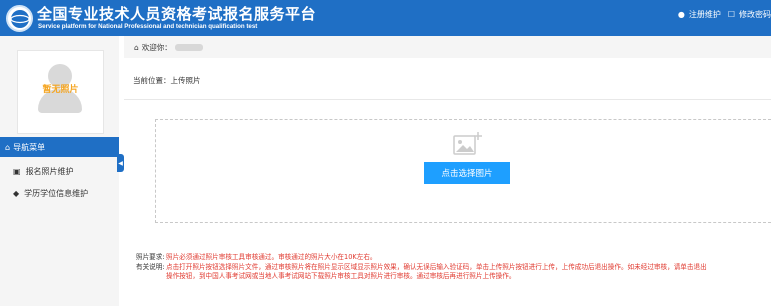  What do you see at coordinates (245, 276) in the screenshot?
I see `description-line-2a: 操作按钮，到中国人事考试网或当地人事考试网站下载` at bounding box center [245, 276].